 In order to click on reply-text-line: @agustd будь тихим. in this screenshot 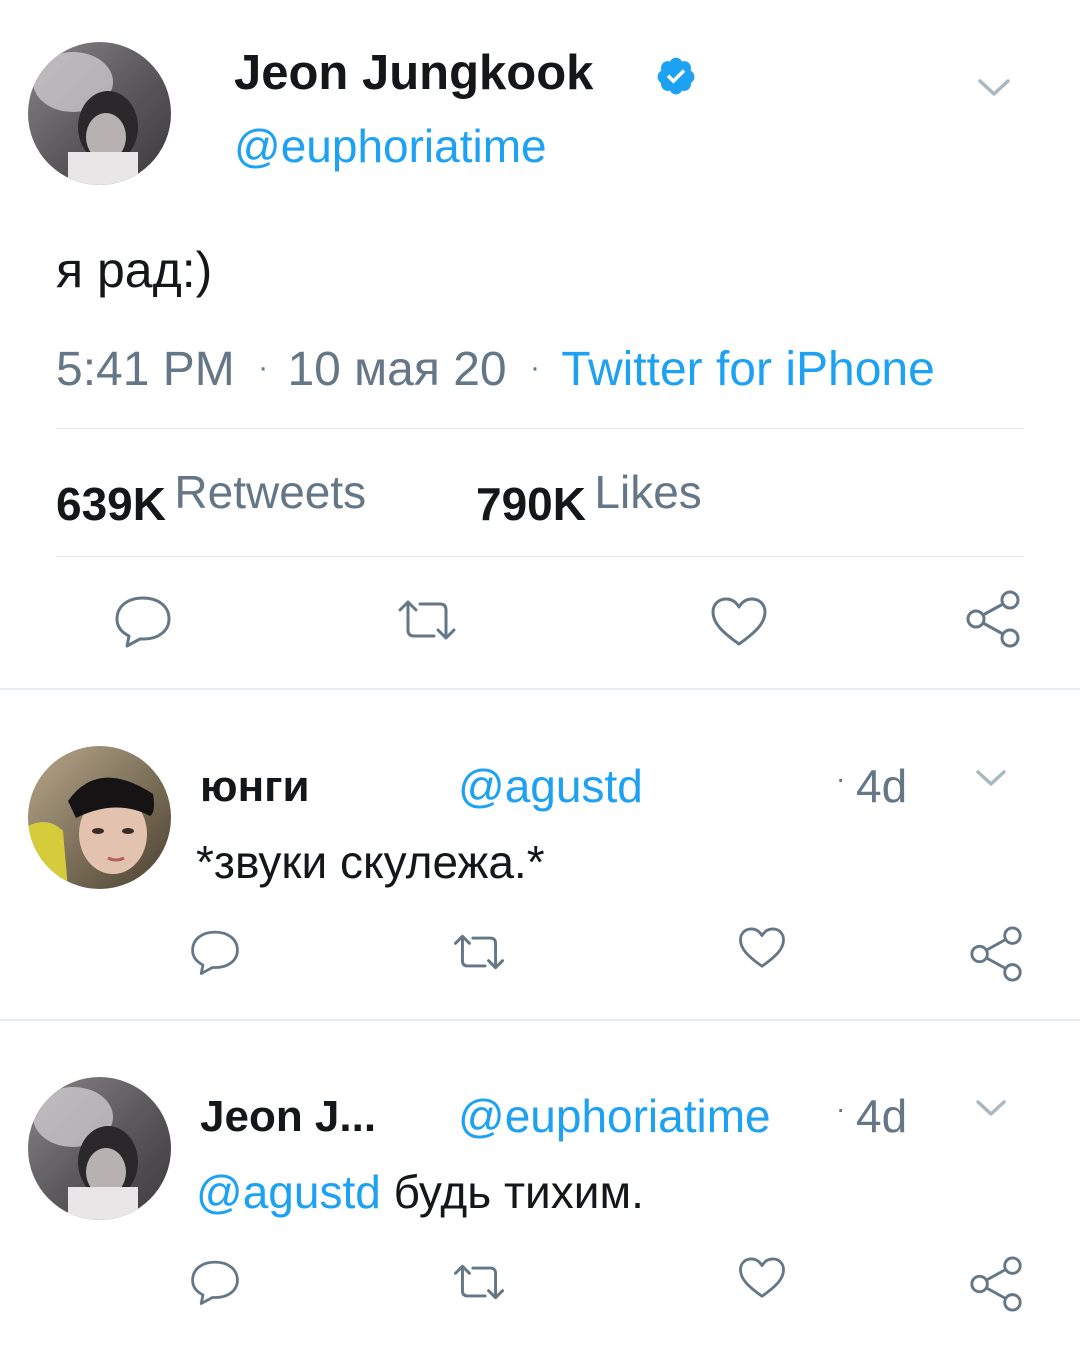, I will do `click(420, 1192)`.